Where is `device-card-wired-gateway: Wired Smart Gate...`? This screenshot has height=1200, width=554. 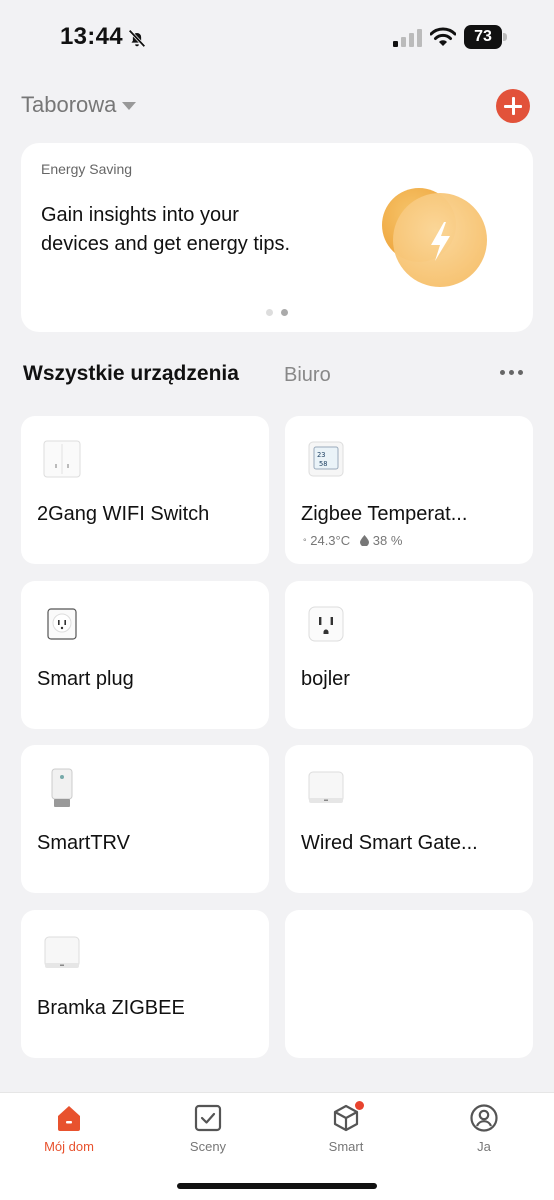 device-card-wired-gateway: Wired Smart Gate... is located at coordinates (409, 819).